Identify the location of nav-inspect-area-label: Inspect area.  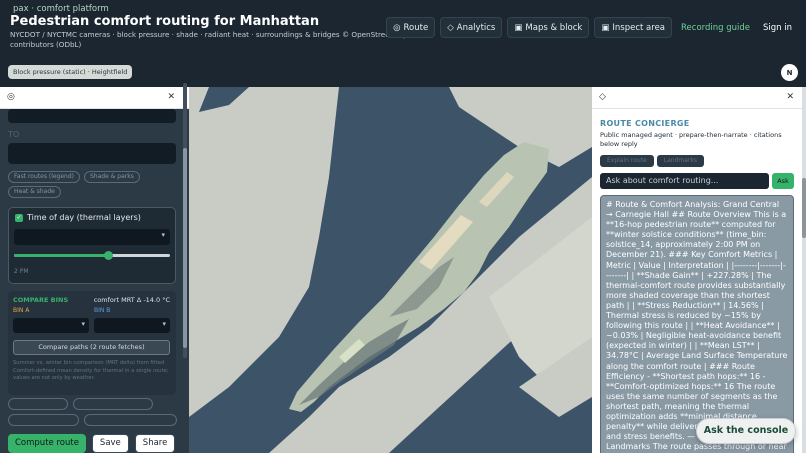
(639, 27).